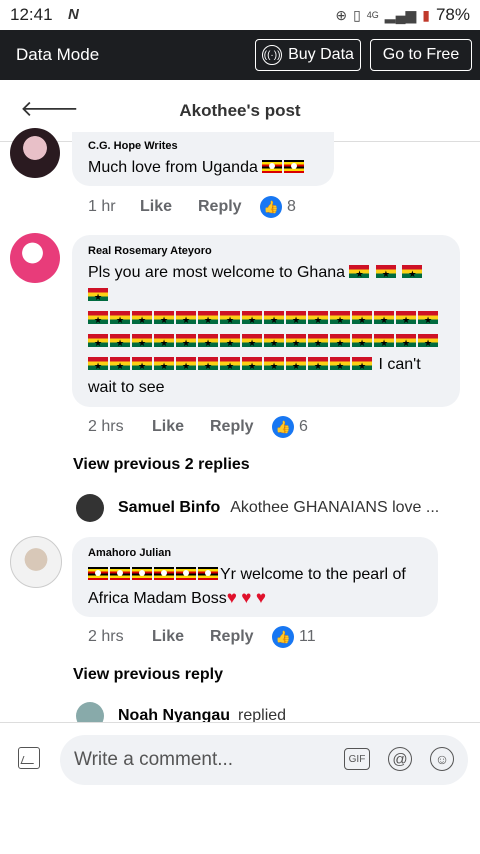 This screenshot has width=480, height=854. Describe the element at coordinates (264, 760) in the screenshot. I see `comment-input: Write a comment... GIF @ ☺` at that location.